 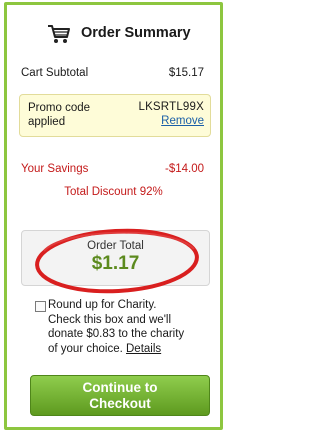 What do you see at coordinates (120, 387) in the screenshot?
I see `checkout-label-line-1: Continue to` at bounding box center [120, 387].